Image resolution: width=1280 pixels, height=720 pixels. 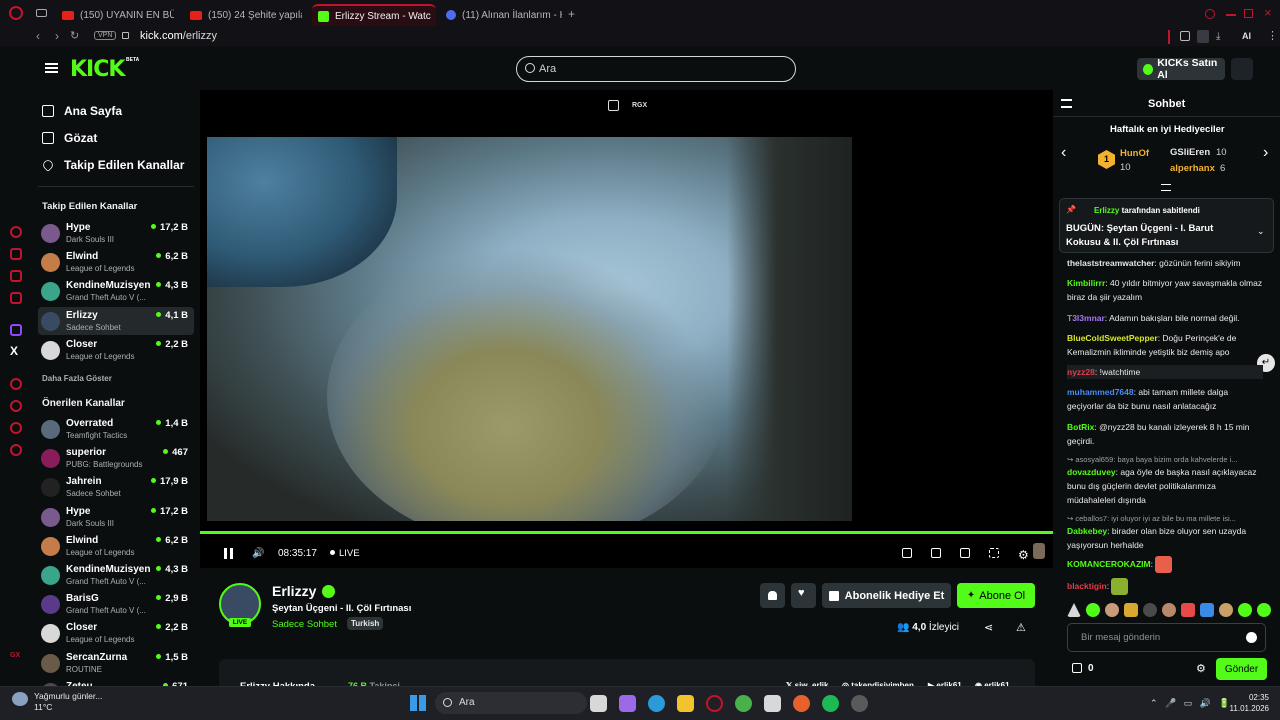 I want to click on next-arrow-icon: ›, so click(x=1265, y=153).